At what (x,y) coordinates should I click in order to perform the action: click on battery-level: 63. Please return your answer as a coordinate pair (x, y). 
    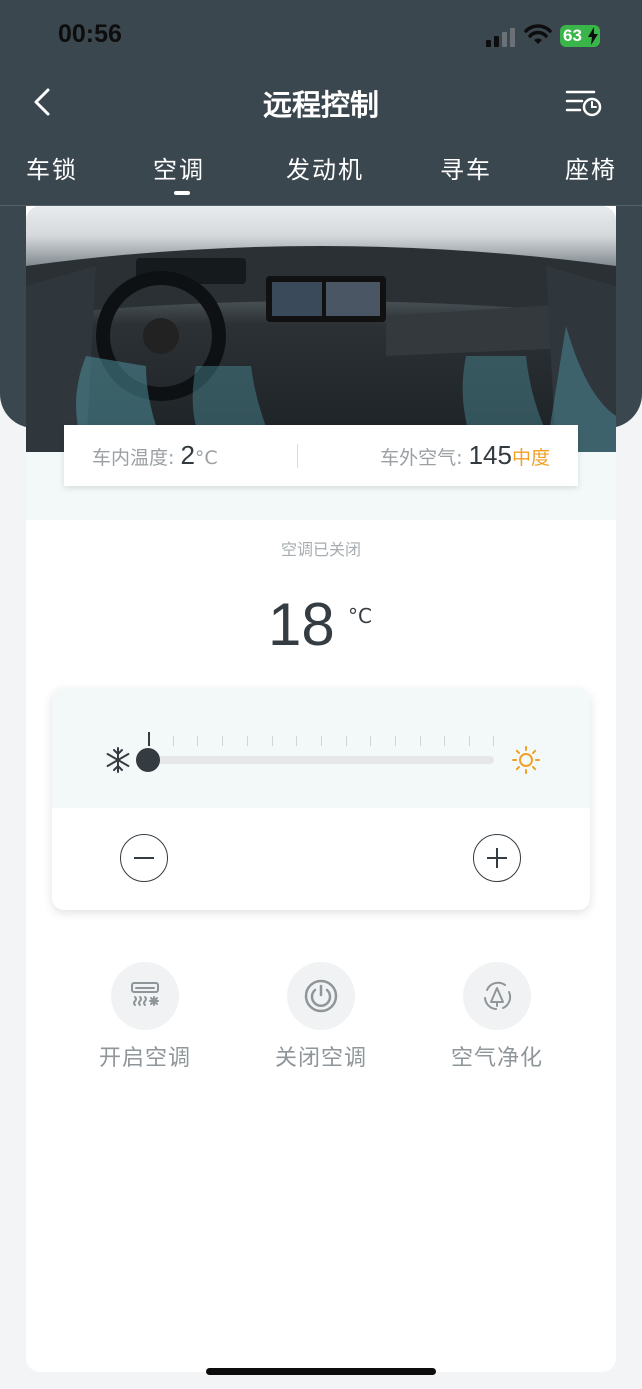
    Looking at the image, I should click on (572, 35).